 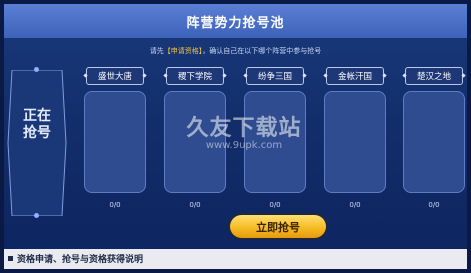 I want to click on page-title: 阵营势力抢号池, so click(x=235, y=23).